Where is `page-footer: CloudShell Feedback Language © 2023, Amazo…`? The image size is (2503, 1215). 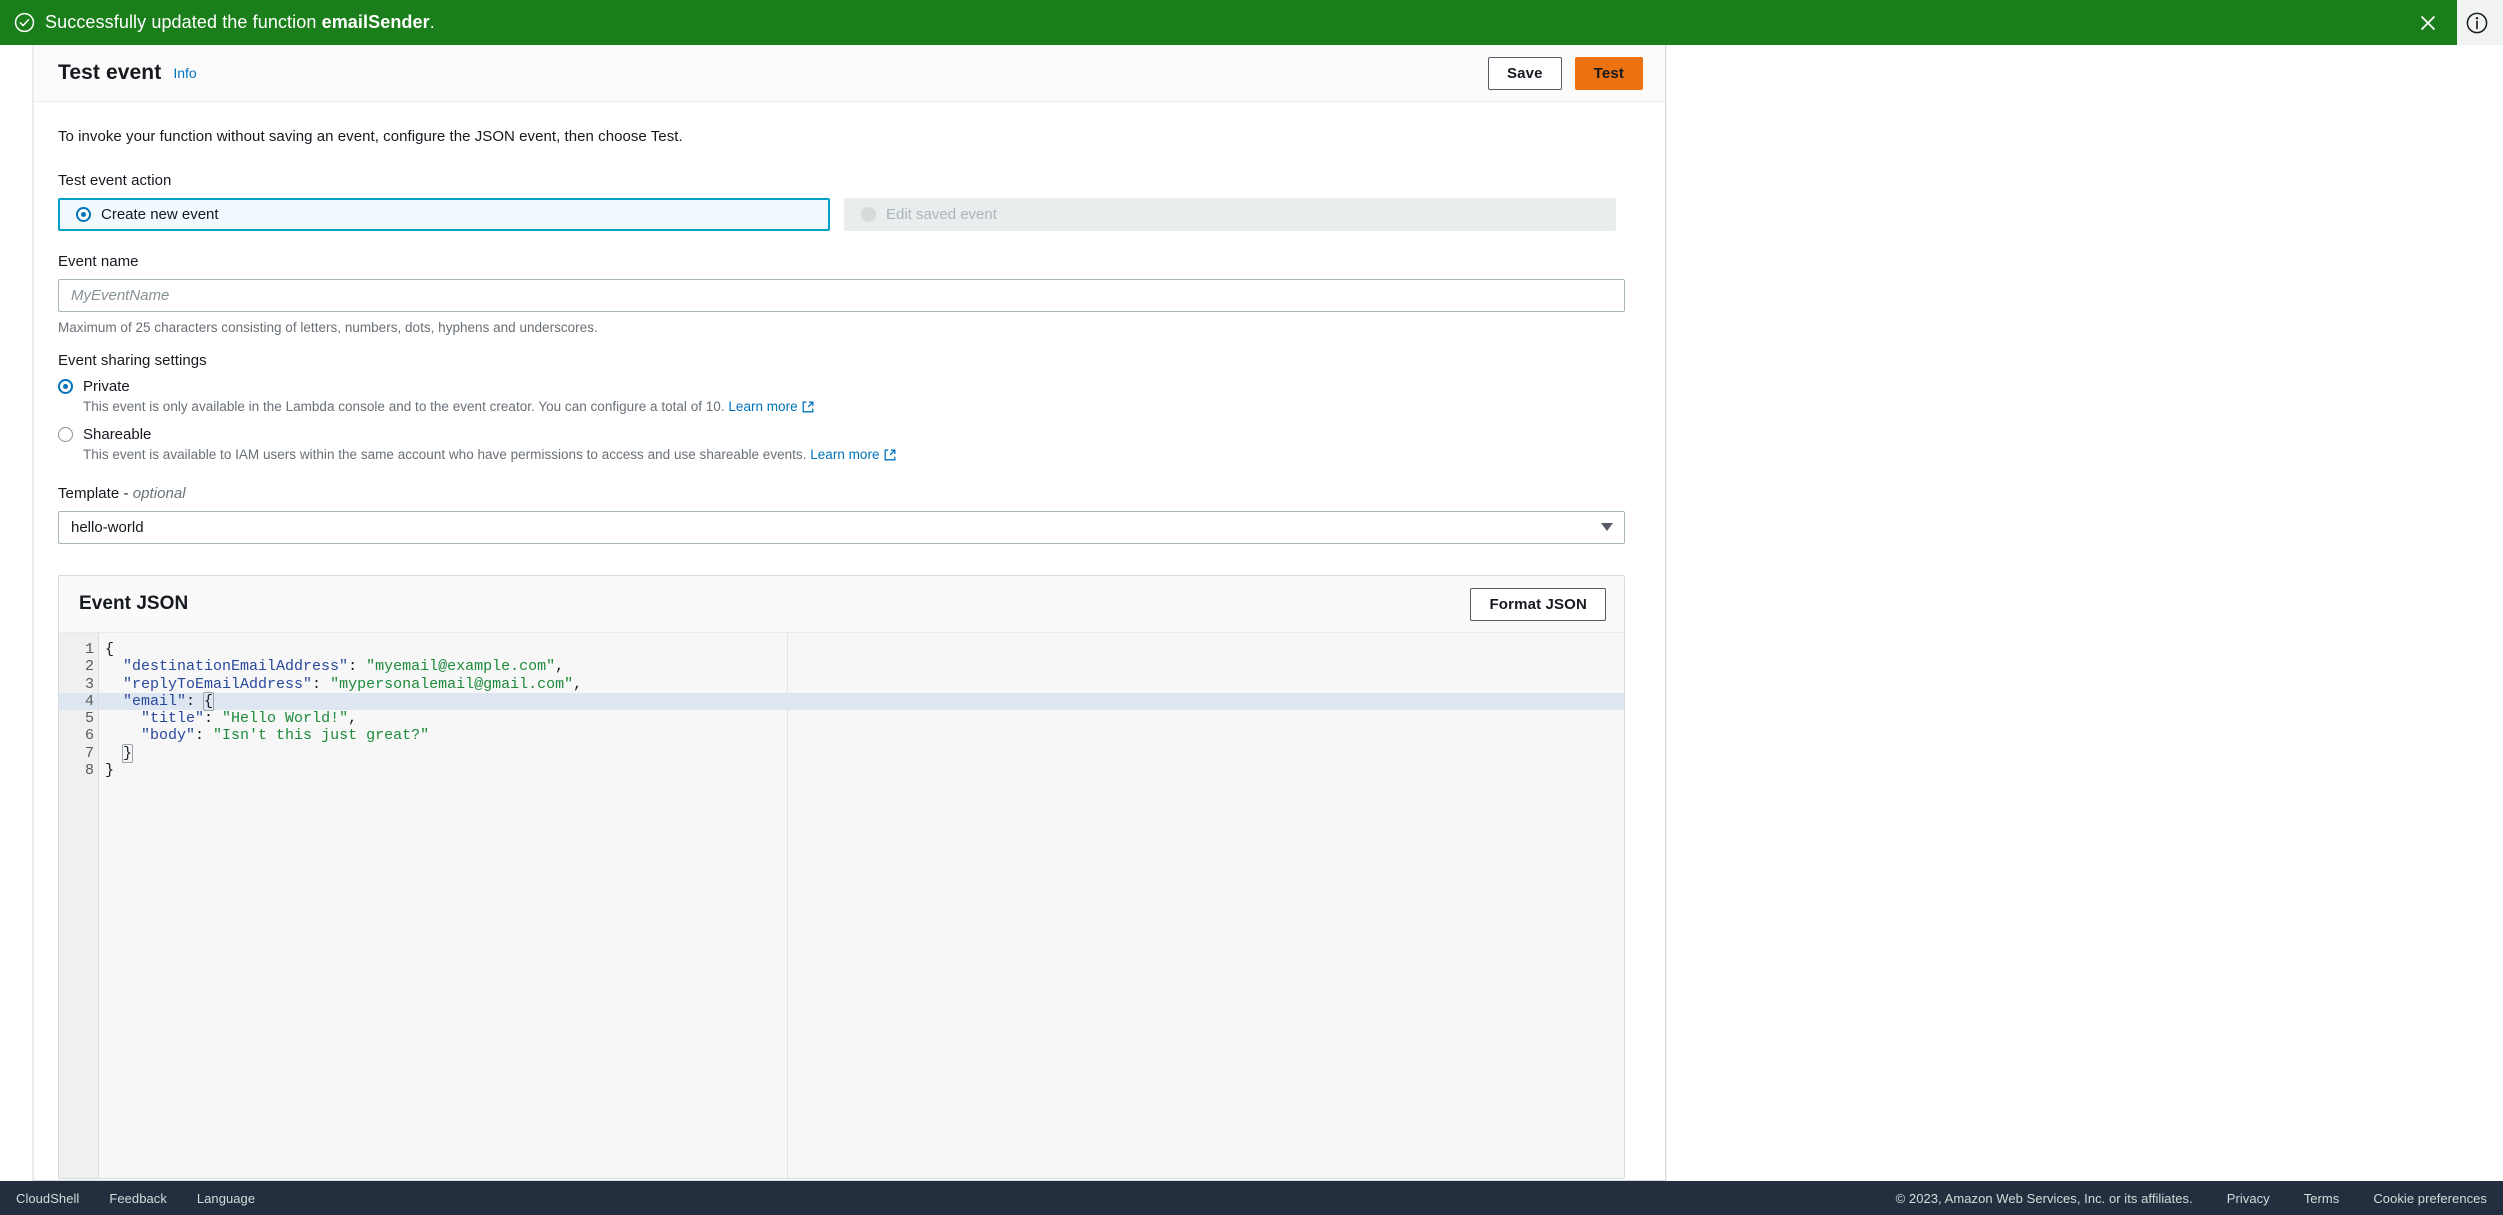 page-footer: CloudShell Feedback Language © 2023, Amazo… is located at coordinates (1251, 1198).